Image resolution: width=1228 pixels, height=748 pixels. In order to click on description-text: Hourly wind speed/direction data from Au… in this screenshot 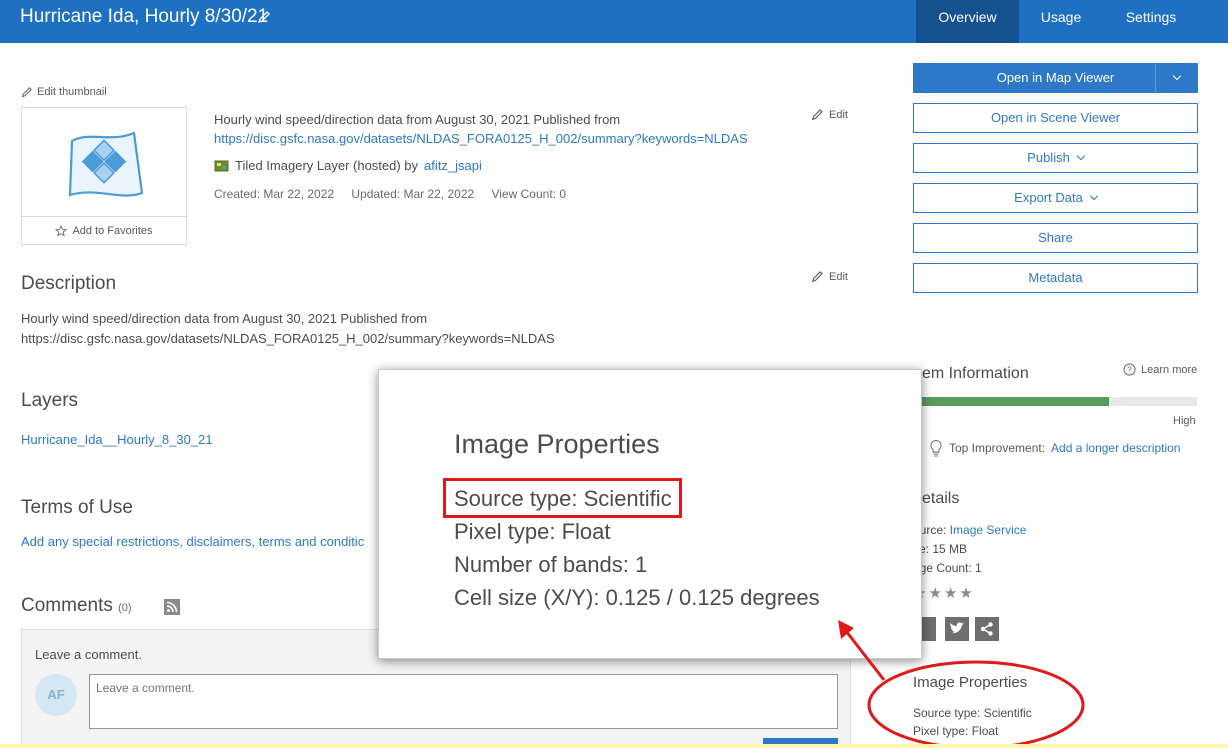, I will do `click(288, 329)`.